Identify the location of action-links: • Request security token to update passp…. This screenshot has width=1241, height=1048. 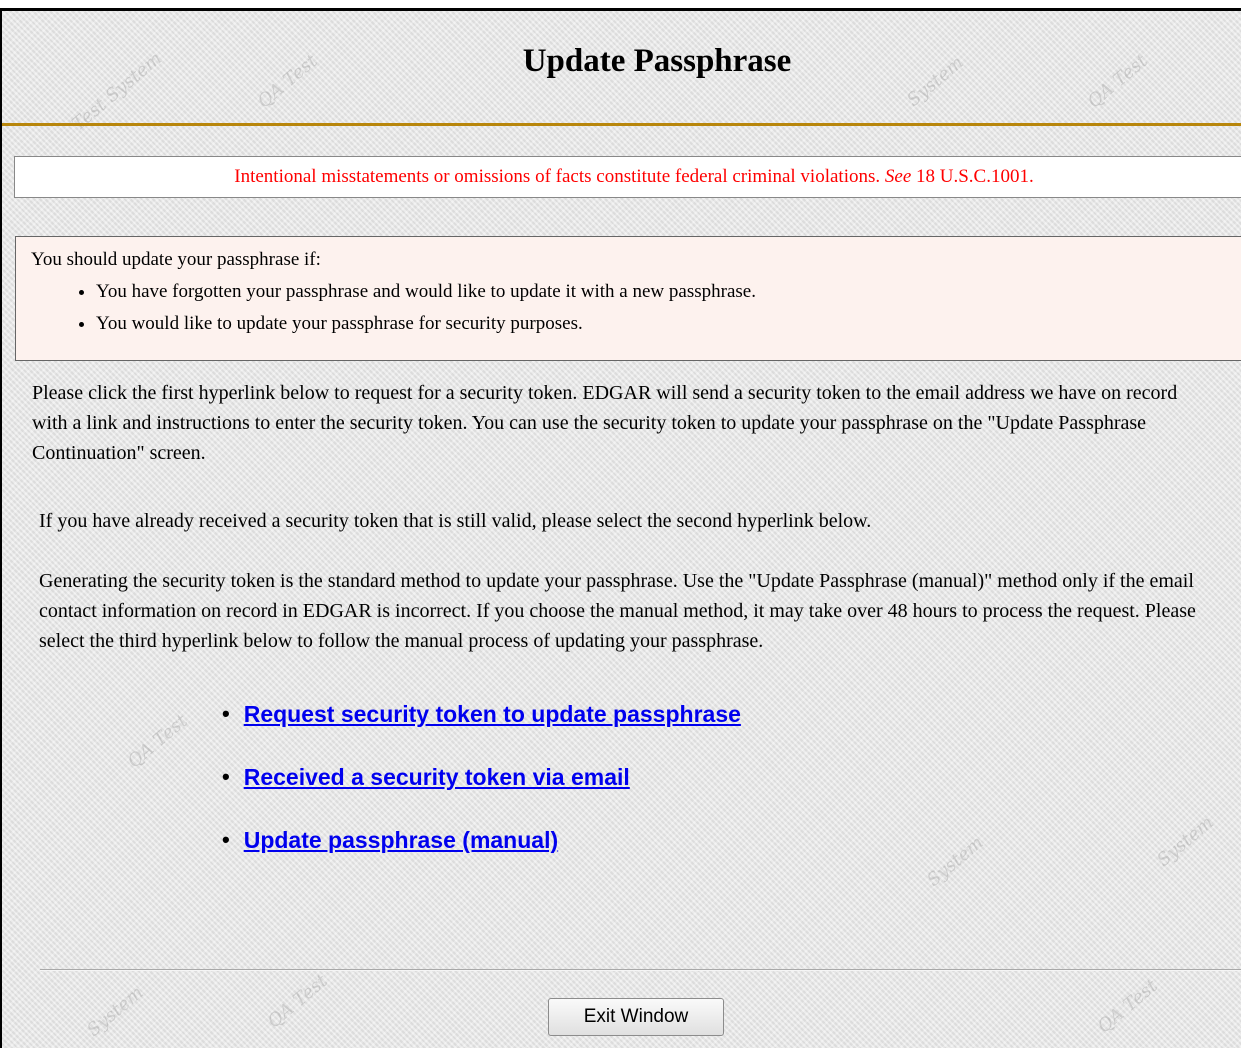
(481, 795).